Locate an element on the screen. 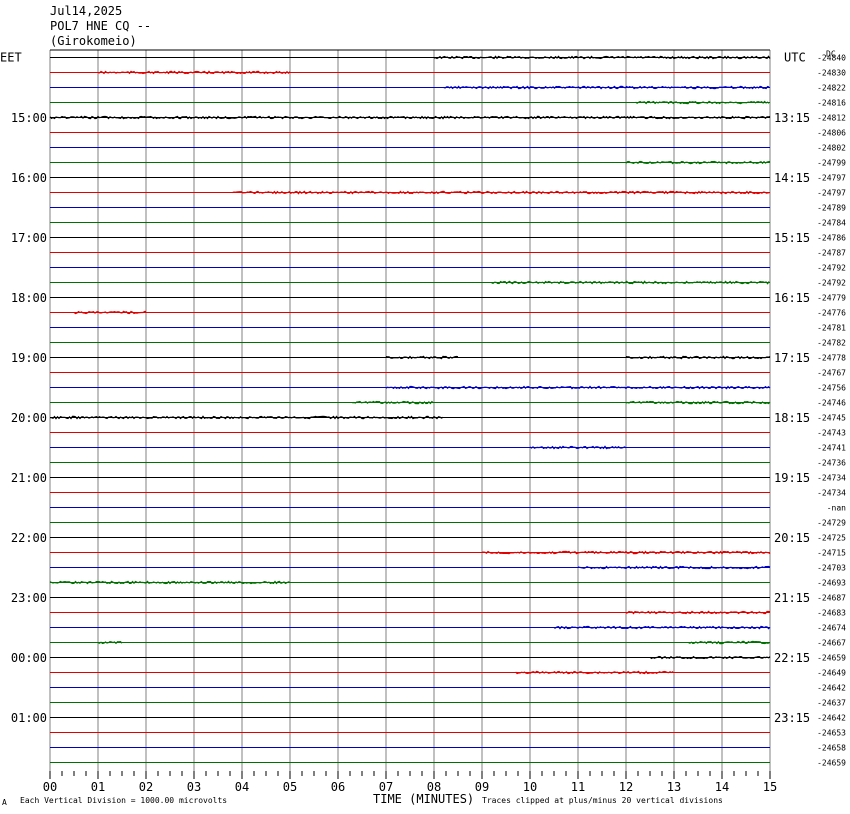 Image resolution: width=850 pixels, height=814 pixels. dc-offset-label: -24802 is located at coordinates (831, 148).